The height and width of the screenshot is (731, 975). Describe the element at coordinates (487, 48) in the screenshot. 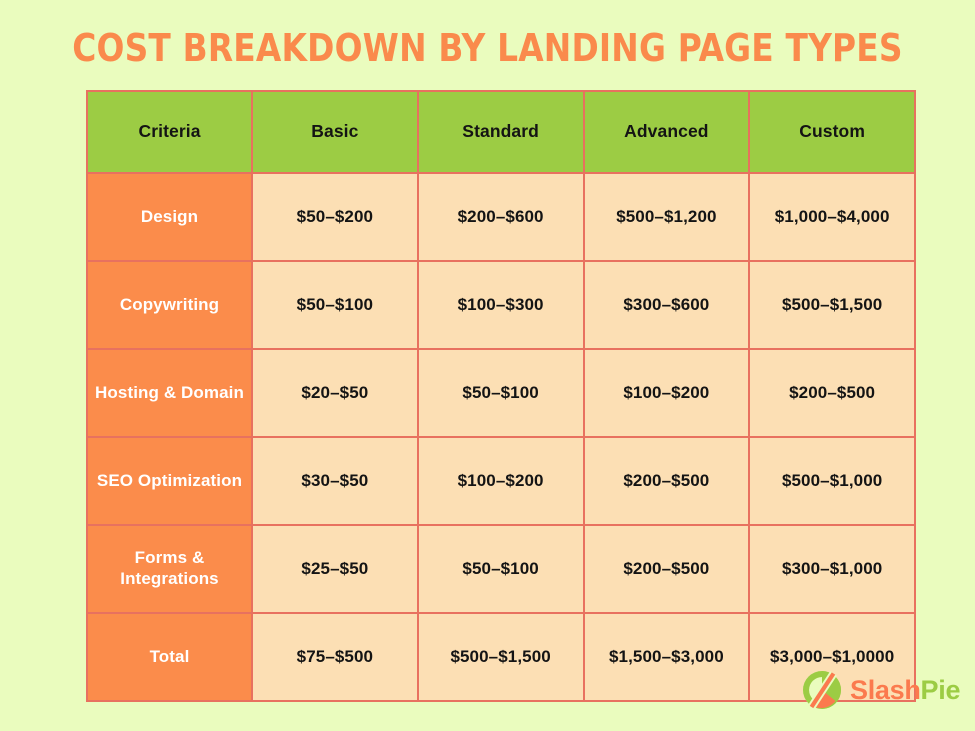

I see `page-title: COST BREAKDOWN BY LANDING PAGE TYPES` at that location.